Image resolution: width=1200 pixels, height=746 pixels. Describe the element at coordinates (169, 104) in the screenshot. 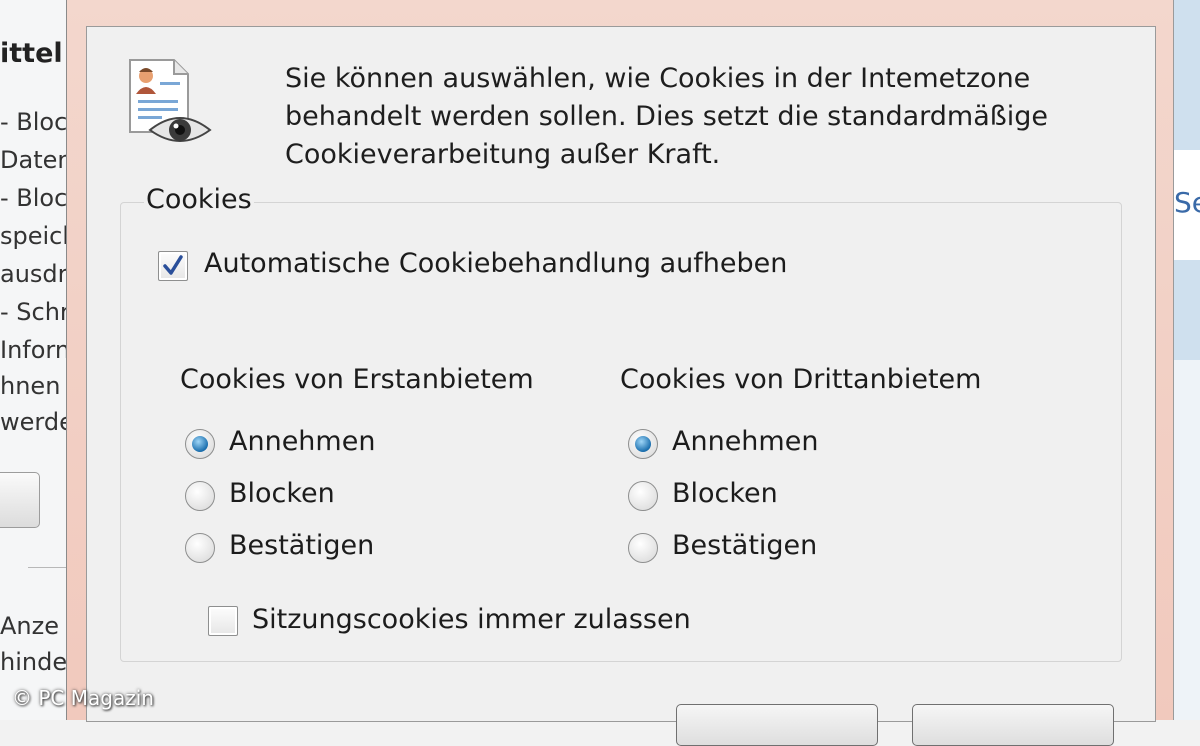

I see `document-privacy-eye-icon` at that location.